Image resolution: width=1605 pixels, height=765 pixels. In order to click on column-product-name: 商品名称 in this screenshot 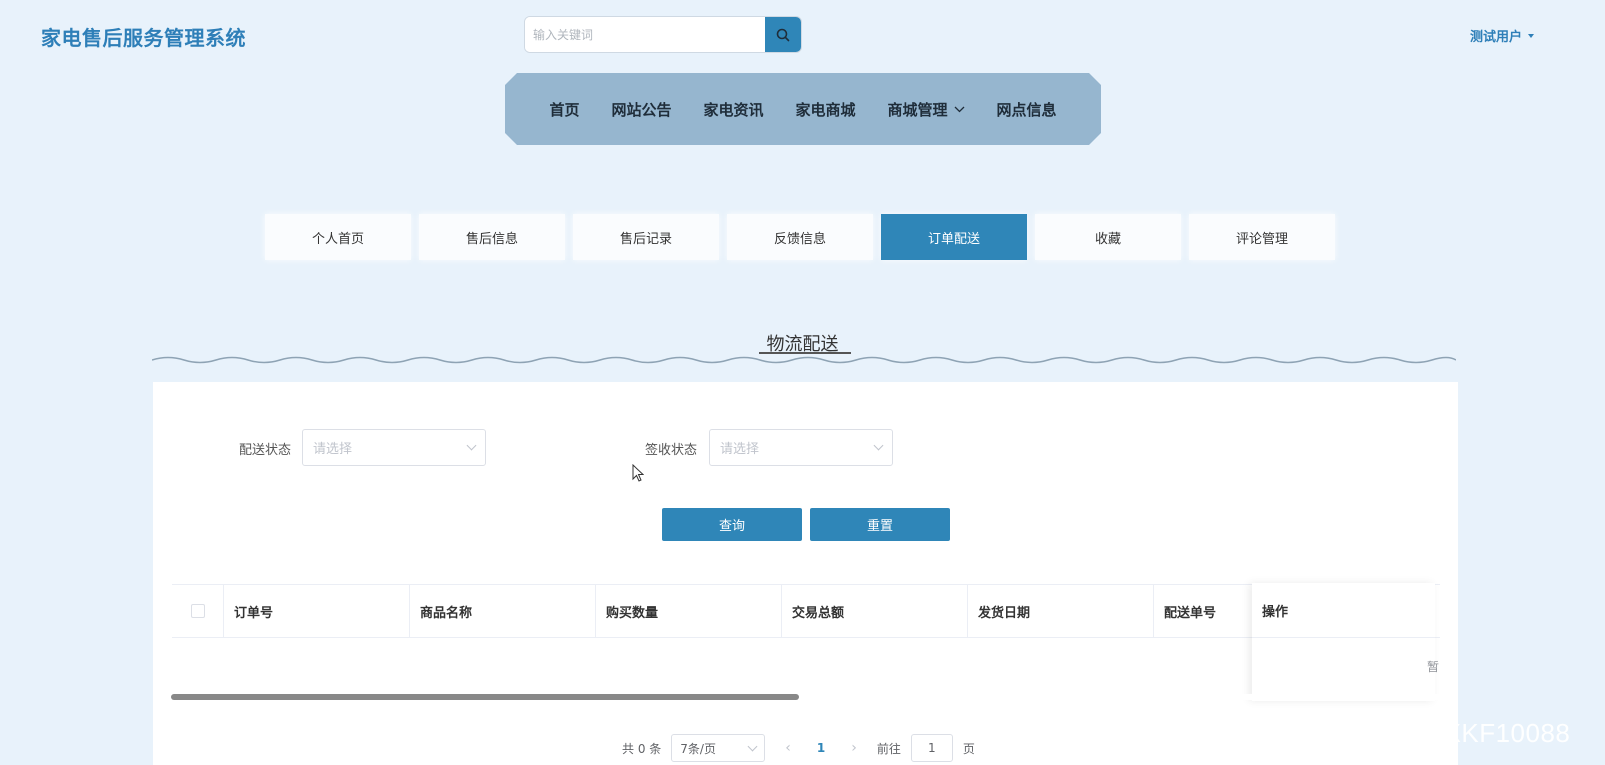, I will do `click(503, 611)`.